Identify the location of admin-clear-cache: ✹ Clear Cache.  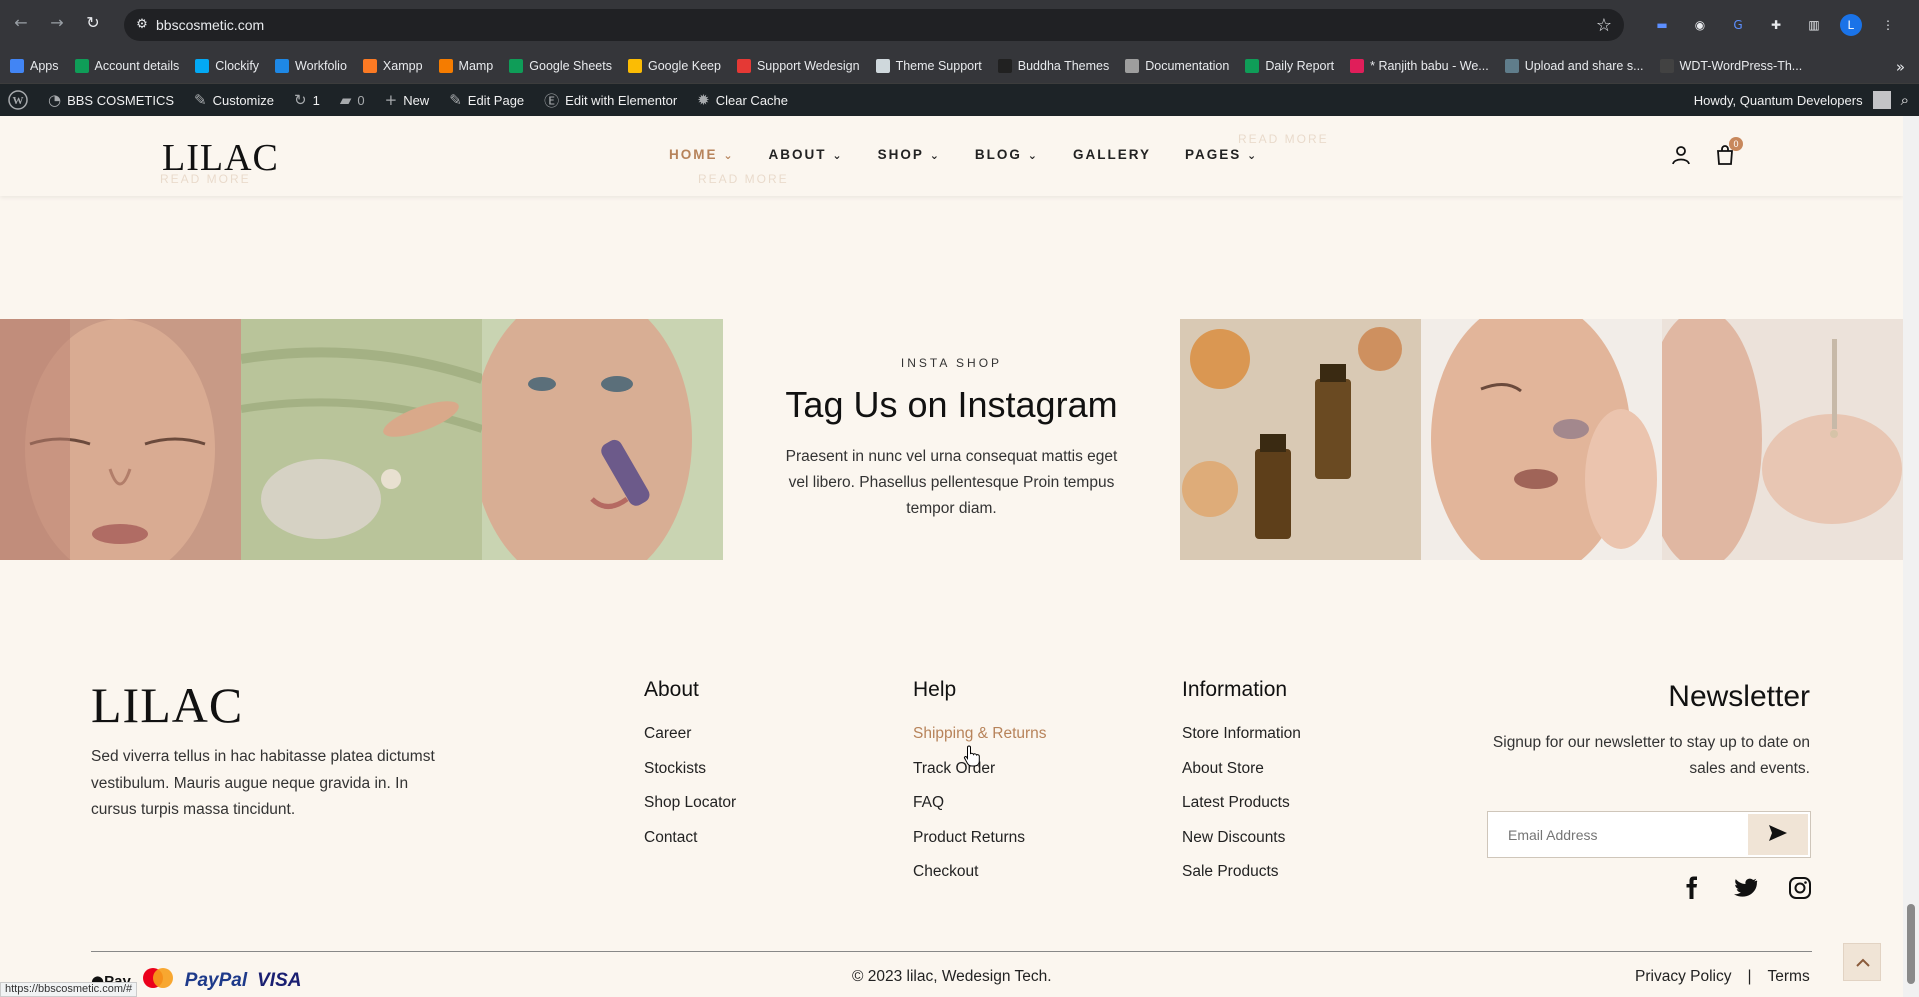
(742, 100).